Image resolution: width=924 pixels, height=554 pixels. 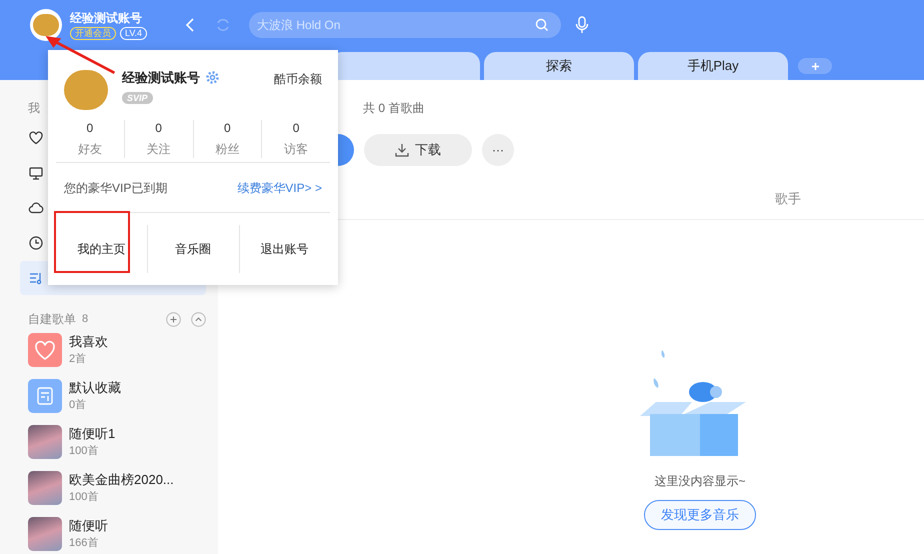 What do you see at coordinates (393, 108) in the screenshot?
I see `song-count: 共 0 首歌曲` at bounding box center [393, 108].